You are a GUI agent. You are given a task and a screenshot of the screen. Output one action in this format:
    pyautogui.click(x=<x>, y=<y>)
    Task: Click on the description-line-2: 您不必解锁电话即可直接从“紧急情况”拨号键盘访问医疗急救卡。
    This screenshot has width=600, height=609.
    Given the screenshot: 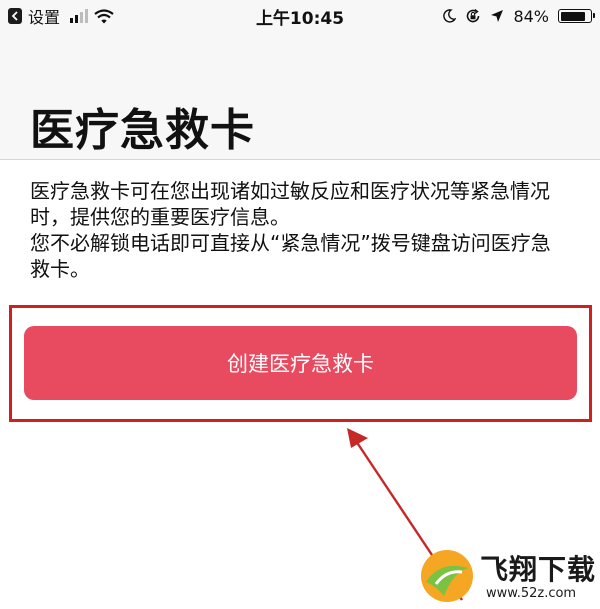 What is the action you would take?
    pyautogui.click(x=290, y=256)
    